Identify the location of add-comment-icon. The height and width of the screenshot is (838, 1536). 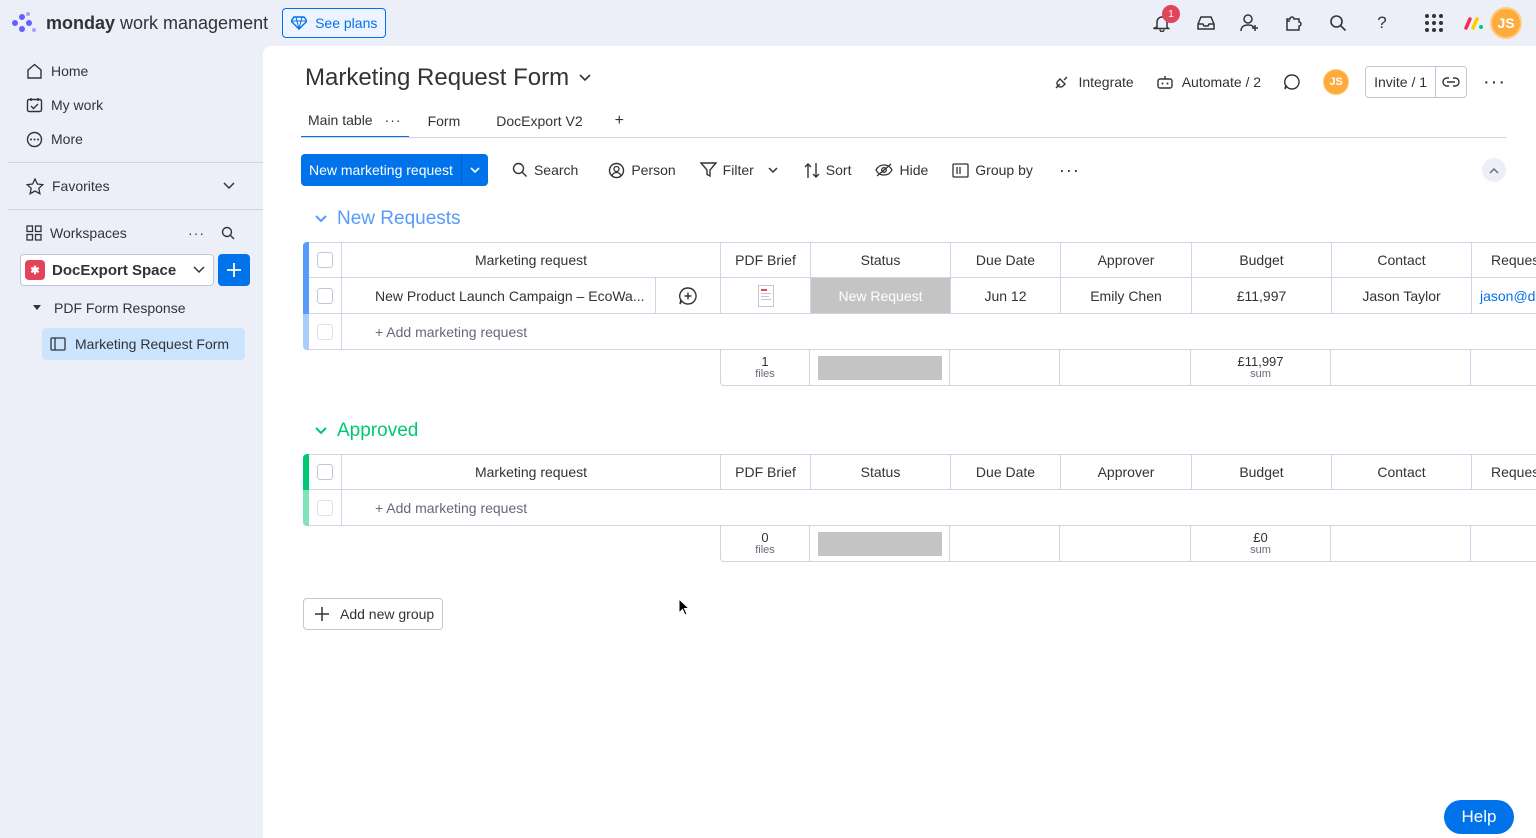
(688, 295).